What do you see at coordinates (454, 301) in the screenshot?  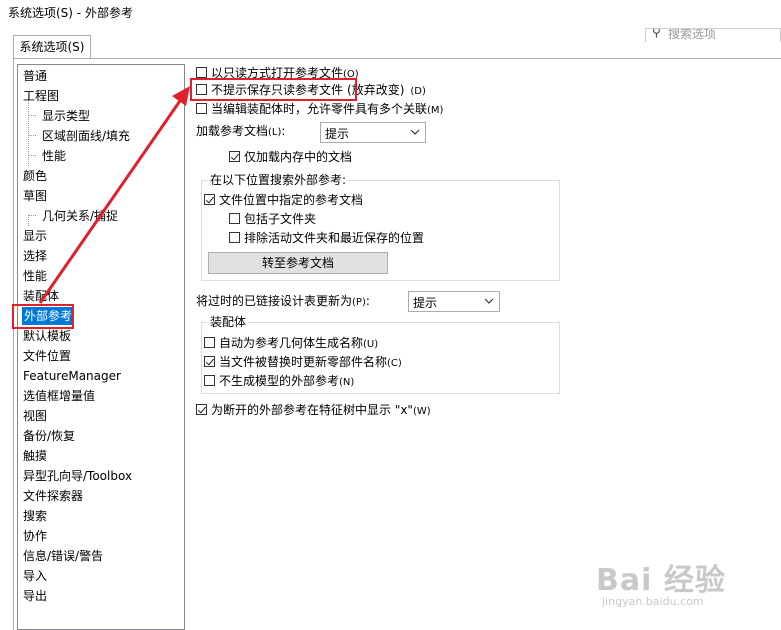 I see `update-design-table-dropdown: 提示` at bounding box center [454, 301].